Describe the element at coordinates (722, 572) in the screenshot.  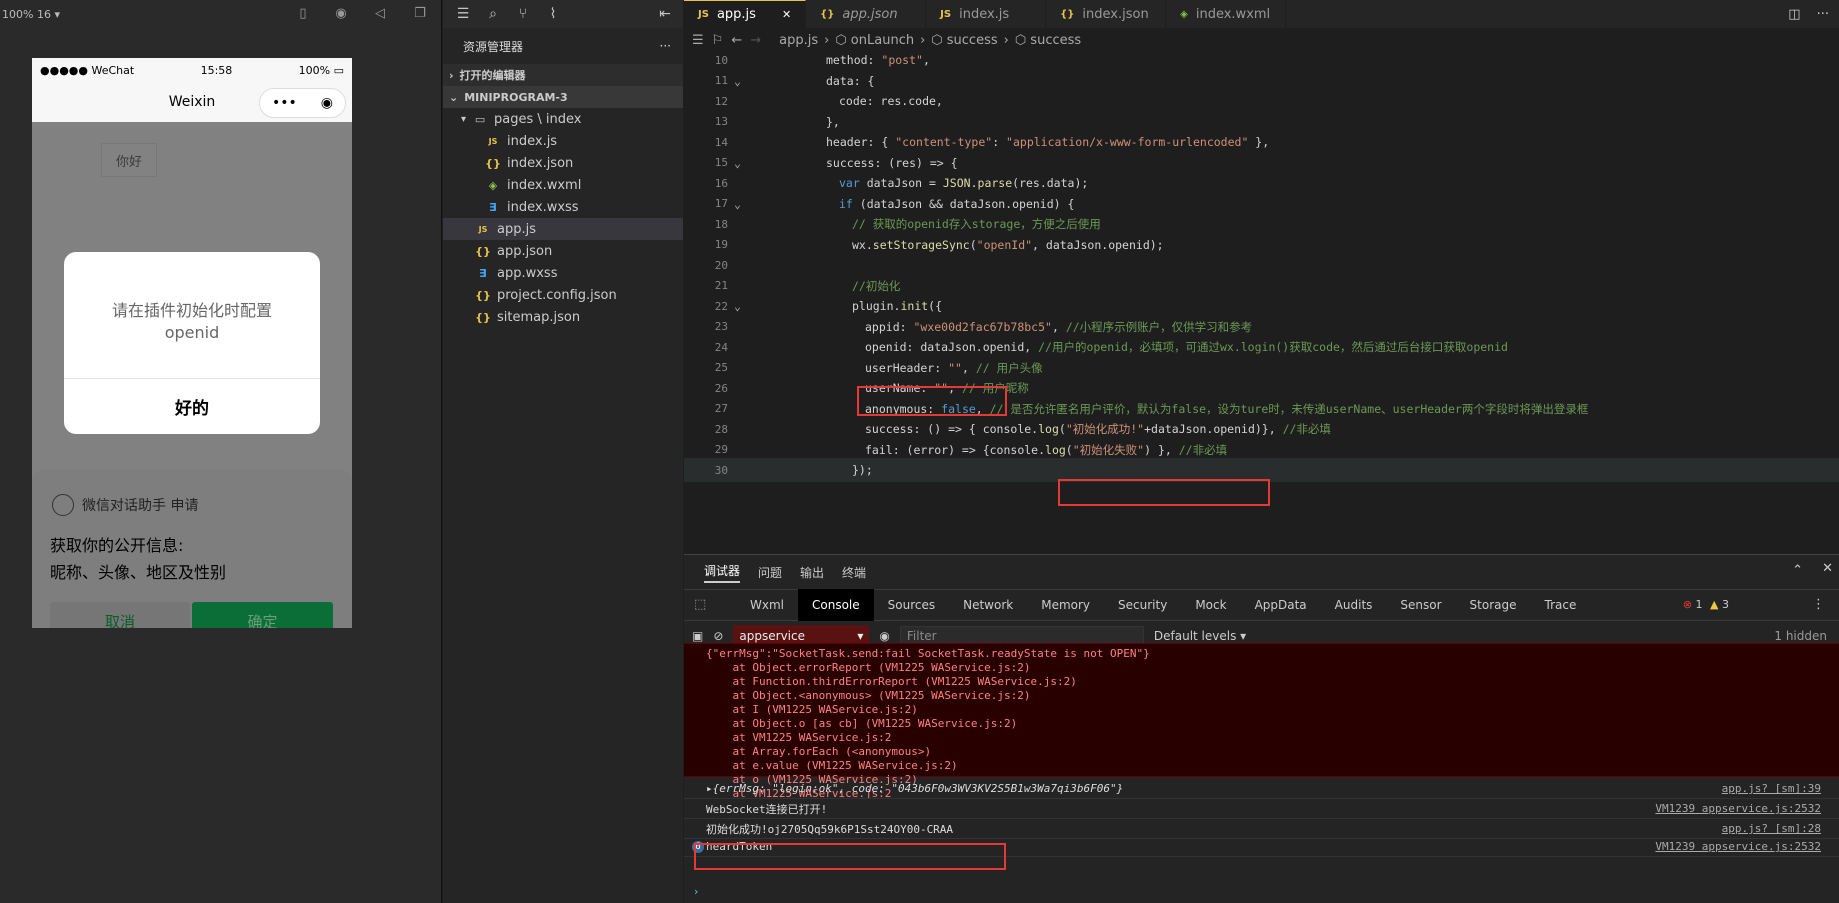
I see `devtools-top-tab: 调试器` at that location.